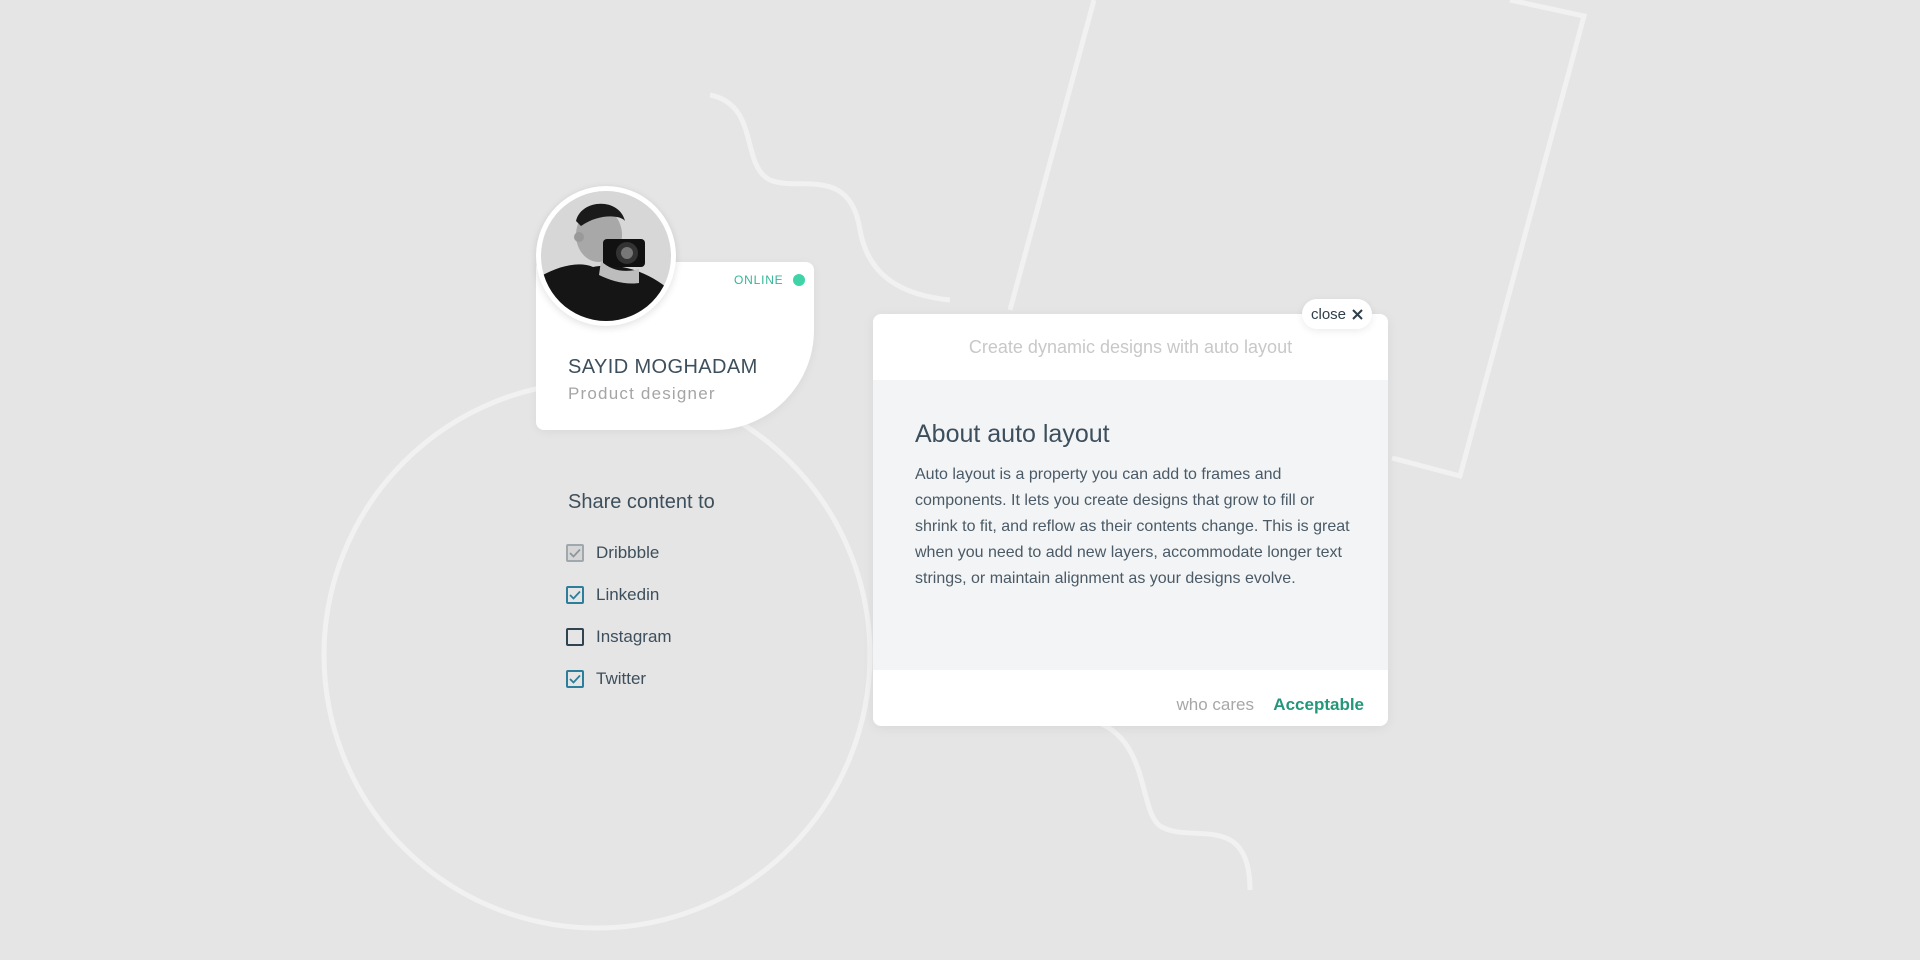 This screenshot has height=960, width=1920. Describe the element at coordinates (628, 594) in the screenshot. I see `linkedin-label: Linkedin` at that location.